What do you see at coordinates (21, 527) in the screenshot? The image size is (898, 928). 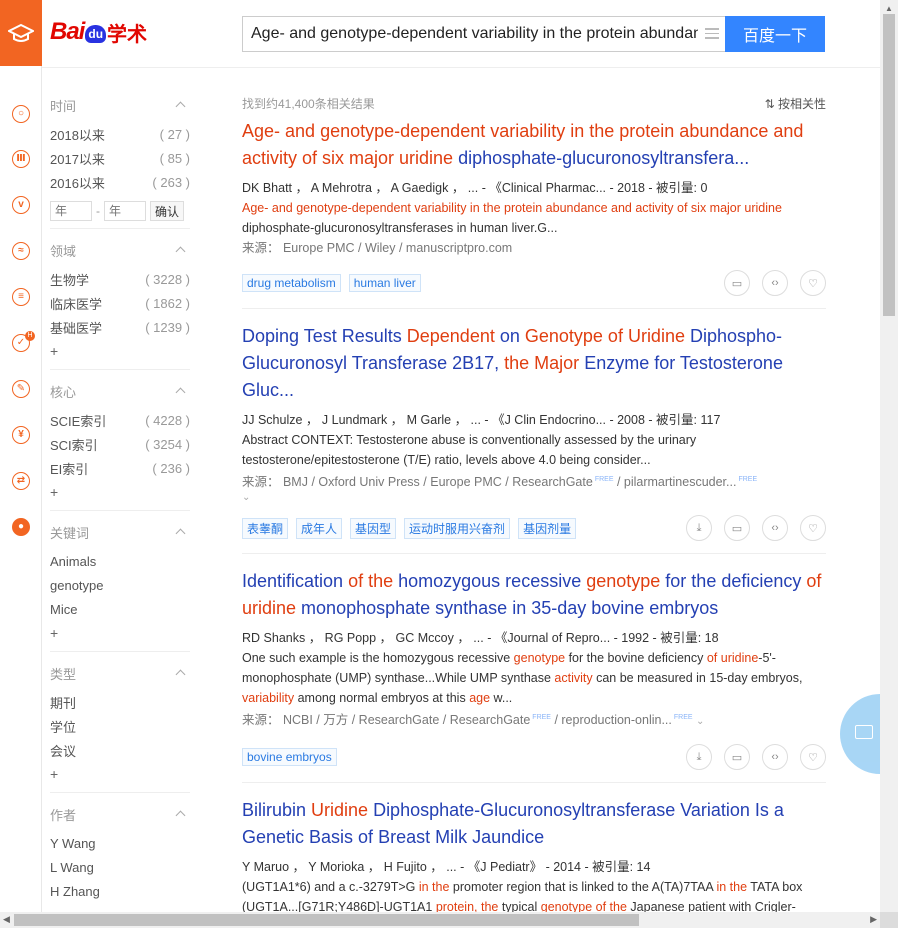 I see `user-nav-icon: ●` at bounding box center [21, 527].